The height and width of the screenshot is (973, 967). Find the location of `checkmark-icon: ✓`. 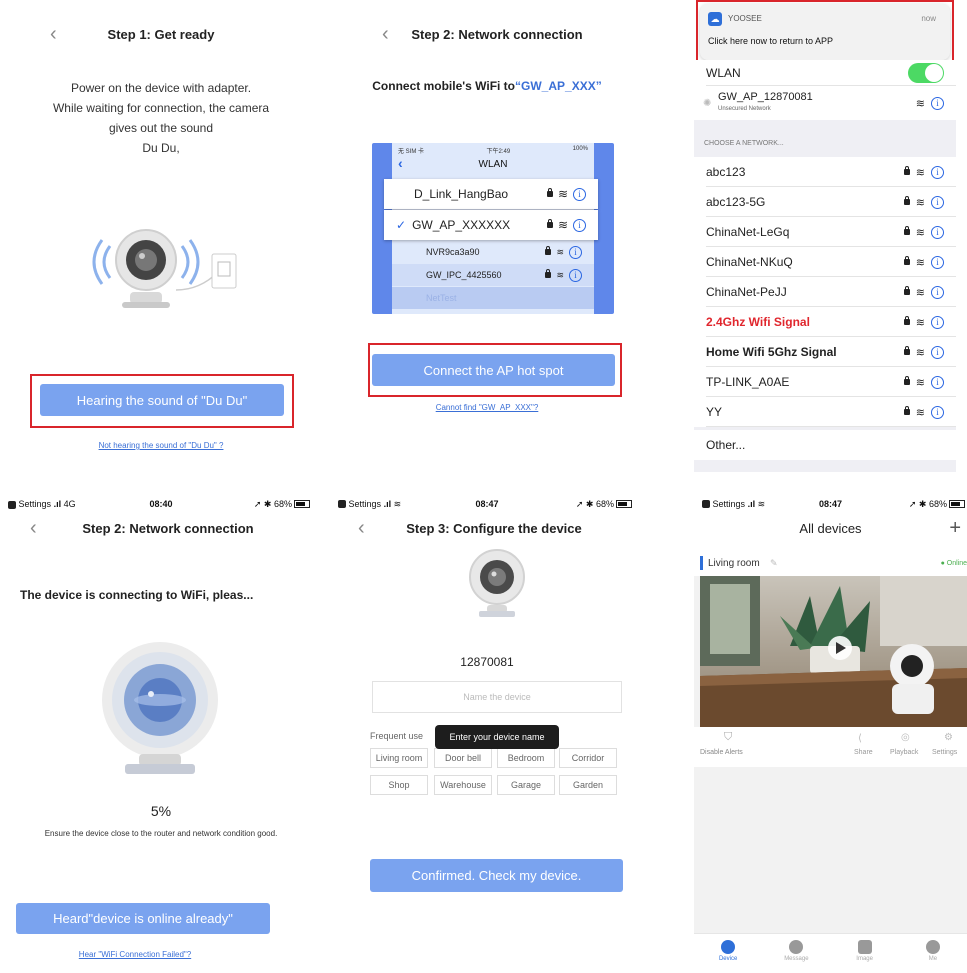

checkmark-icon: ✓ is located at coordinates (401, 225).